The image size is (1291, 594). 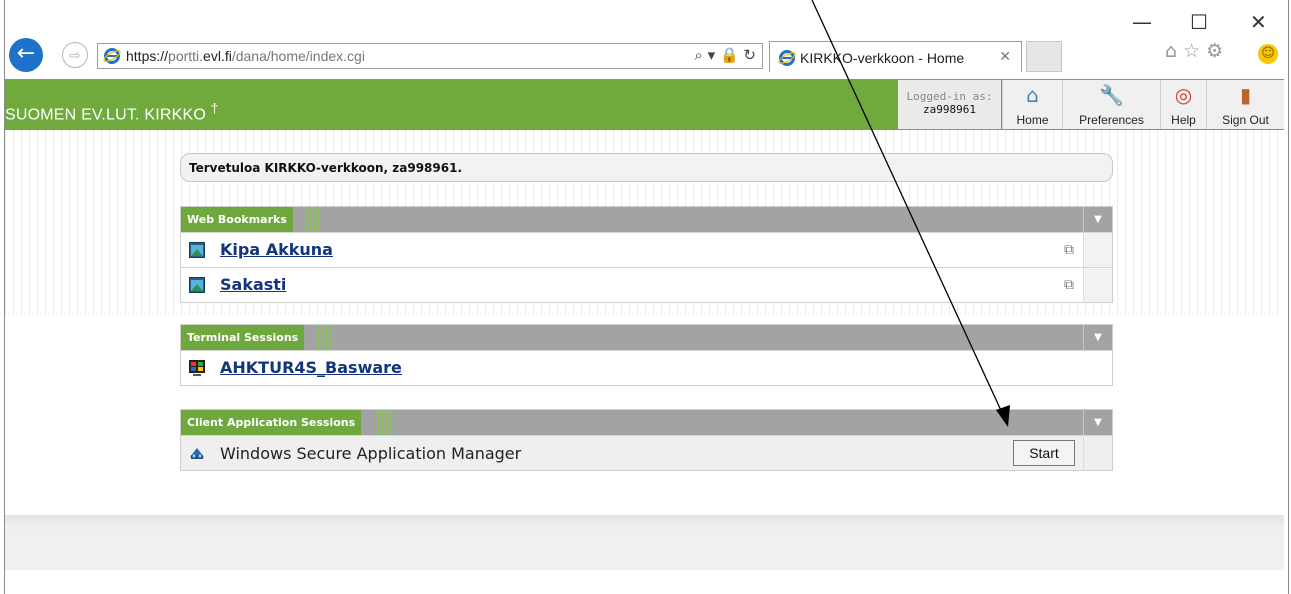 I want to click on web-bookmarks-panel: Web Bookmarks ▼ Kipa Akkuna ⧉ Sakasti ⧉, so click(x=646, y=254).